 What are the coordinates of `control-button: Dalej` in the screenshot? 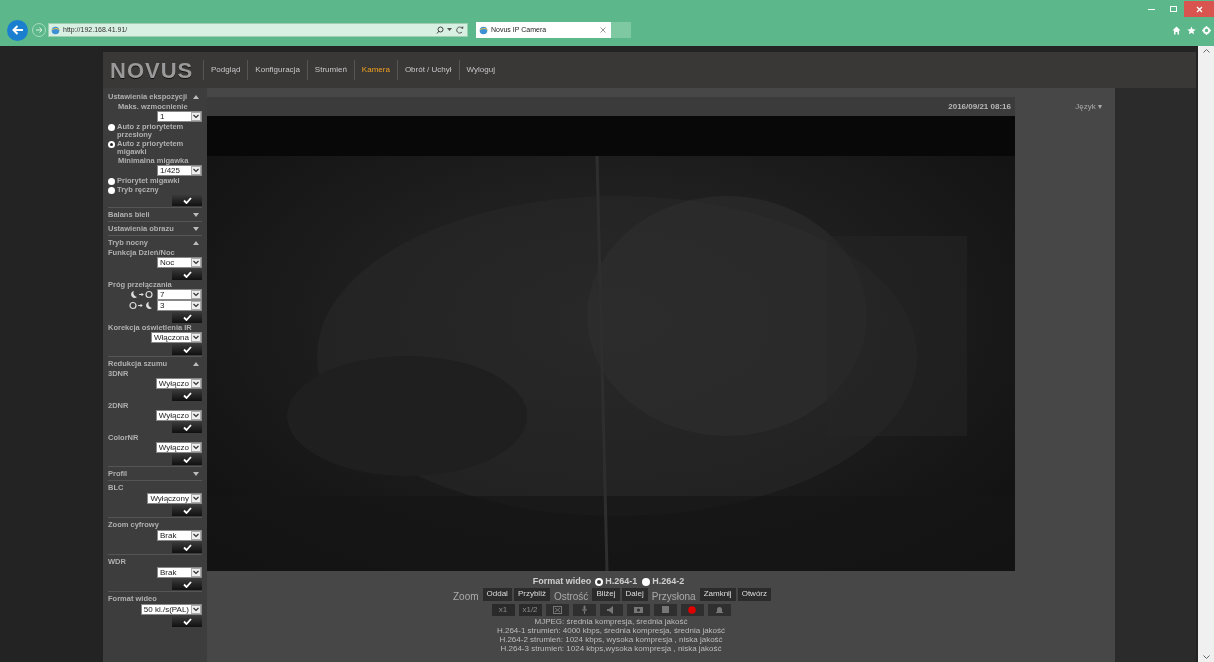 It's located at (634, 594).